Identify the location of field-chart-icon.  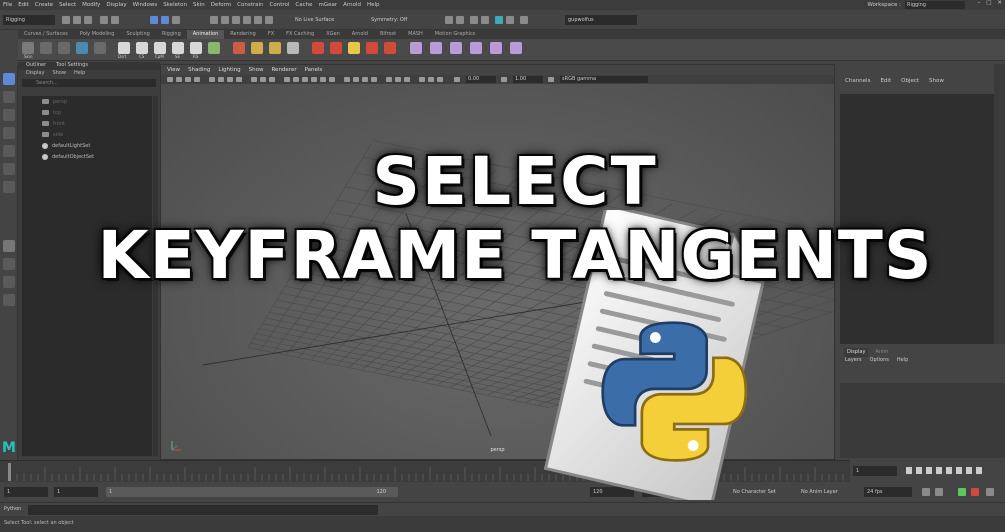
(254, 79).